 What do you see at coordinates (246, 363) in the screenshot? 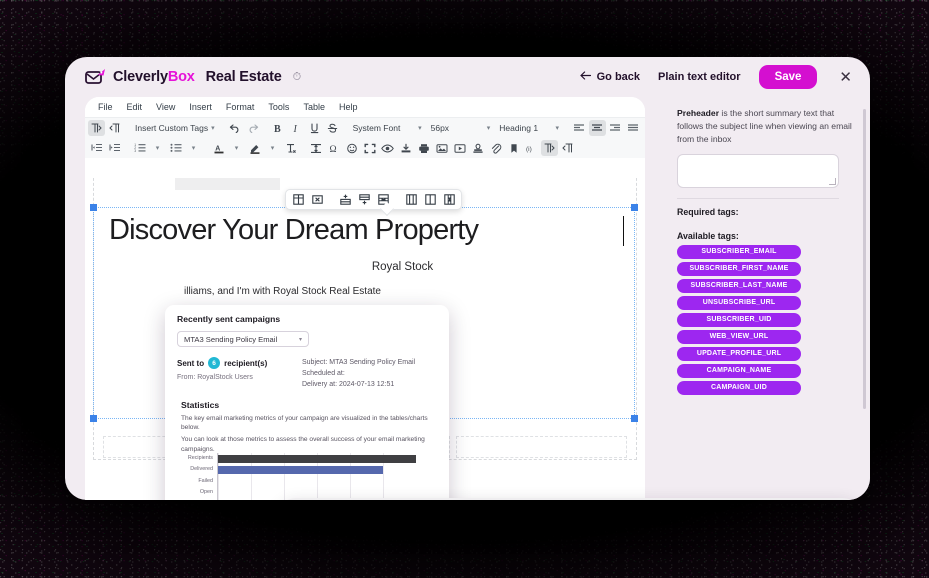
I see `sent-to-suffix: recipient(s)` at bounding box center [246, 363].